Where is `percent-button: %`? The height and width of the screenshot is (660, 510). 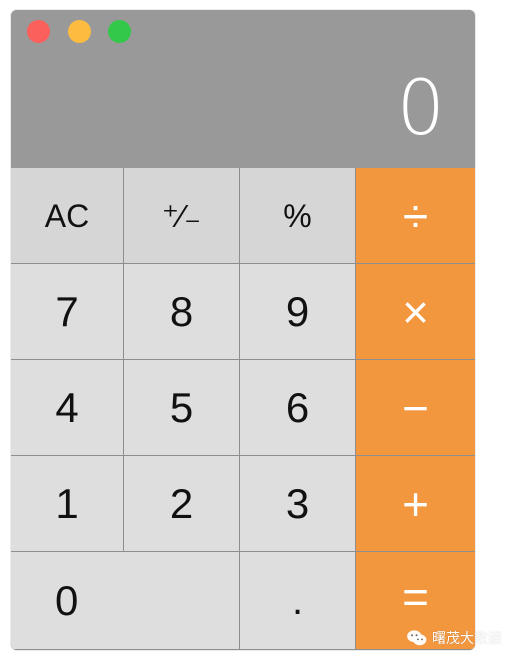 percent-button: % is located at coordinates (298, 216).